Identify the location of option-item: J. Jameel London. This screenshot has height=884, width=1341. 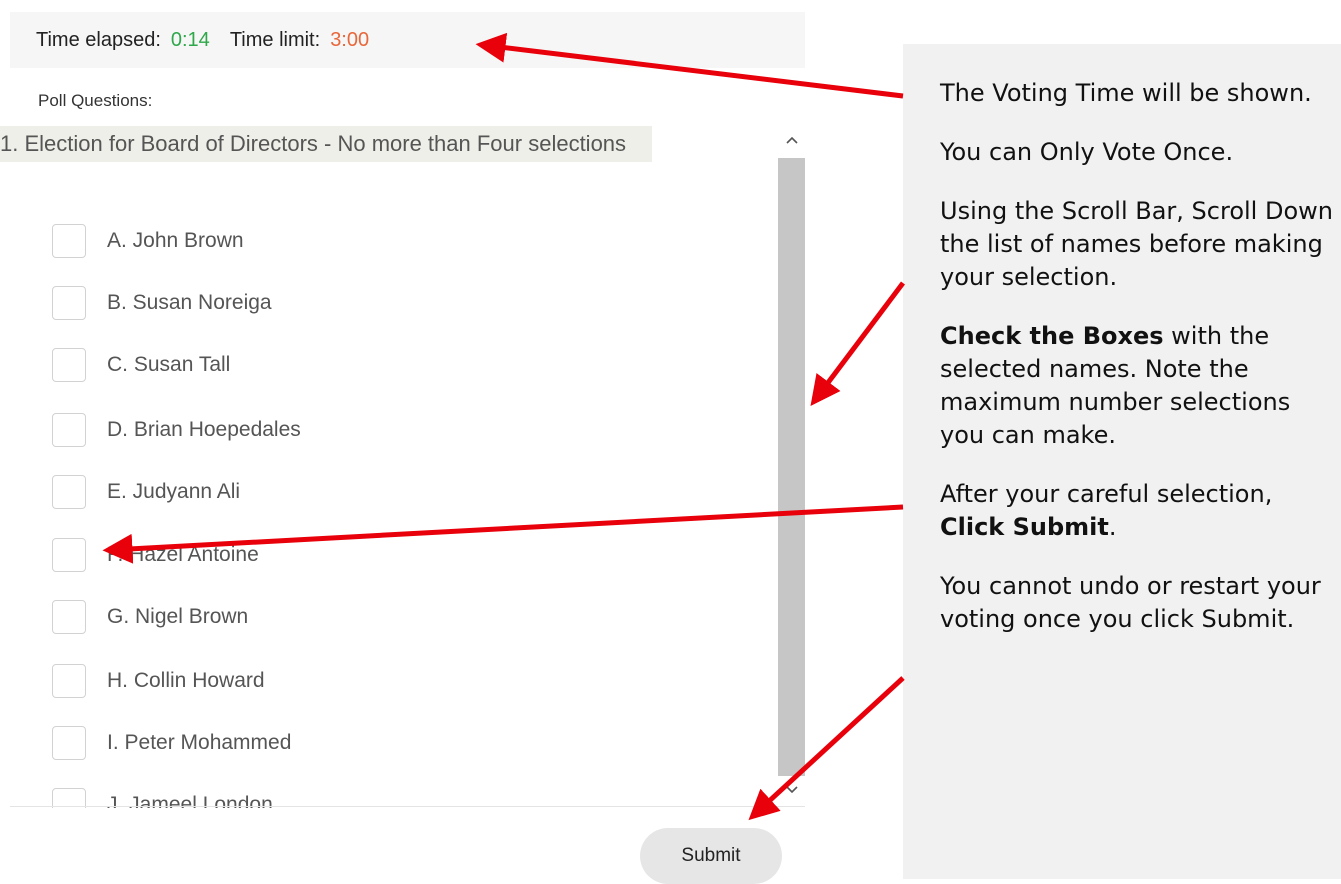
(162, 797).